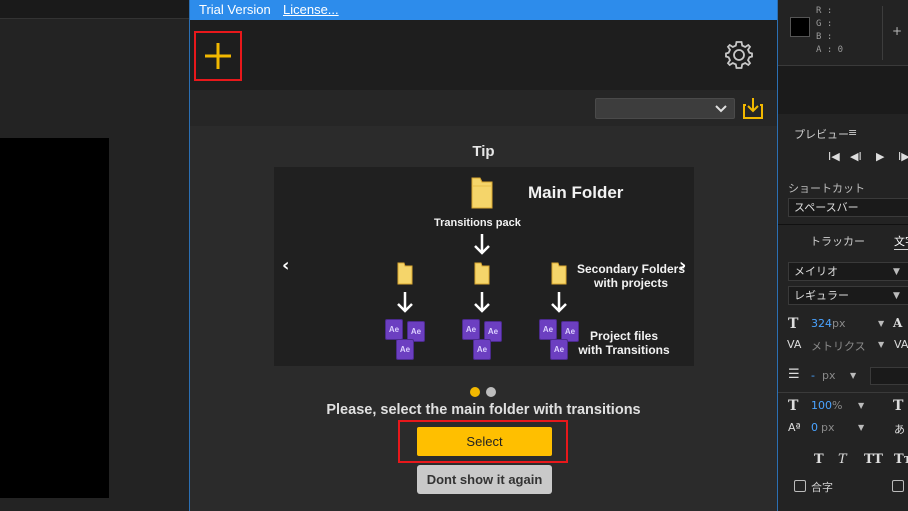 Image resolution: width=908 pixels, height=511 pixels. What do you see at coordinates (800, 486) in the screenshot?
I see `ligatures-checkbox` at bounding box center [800, 486].